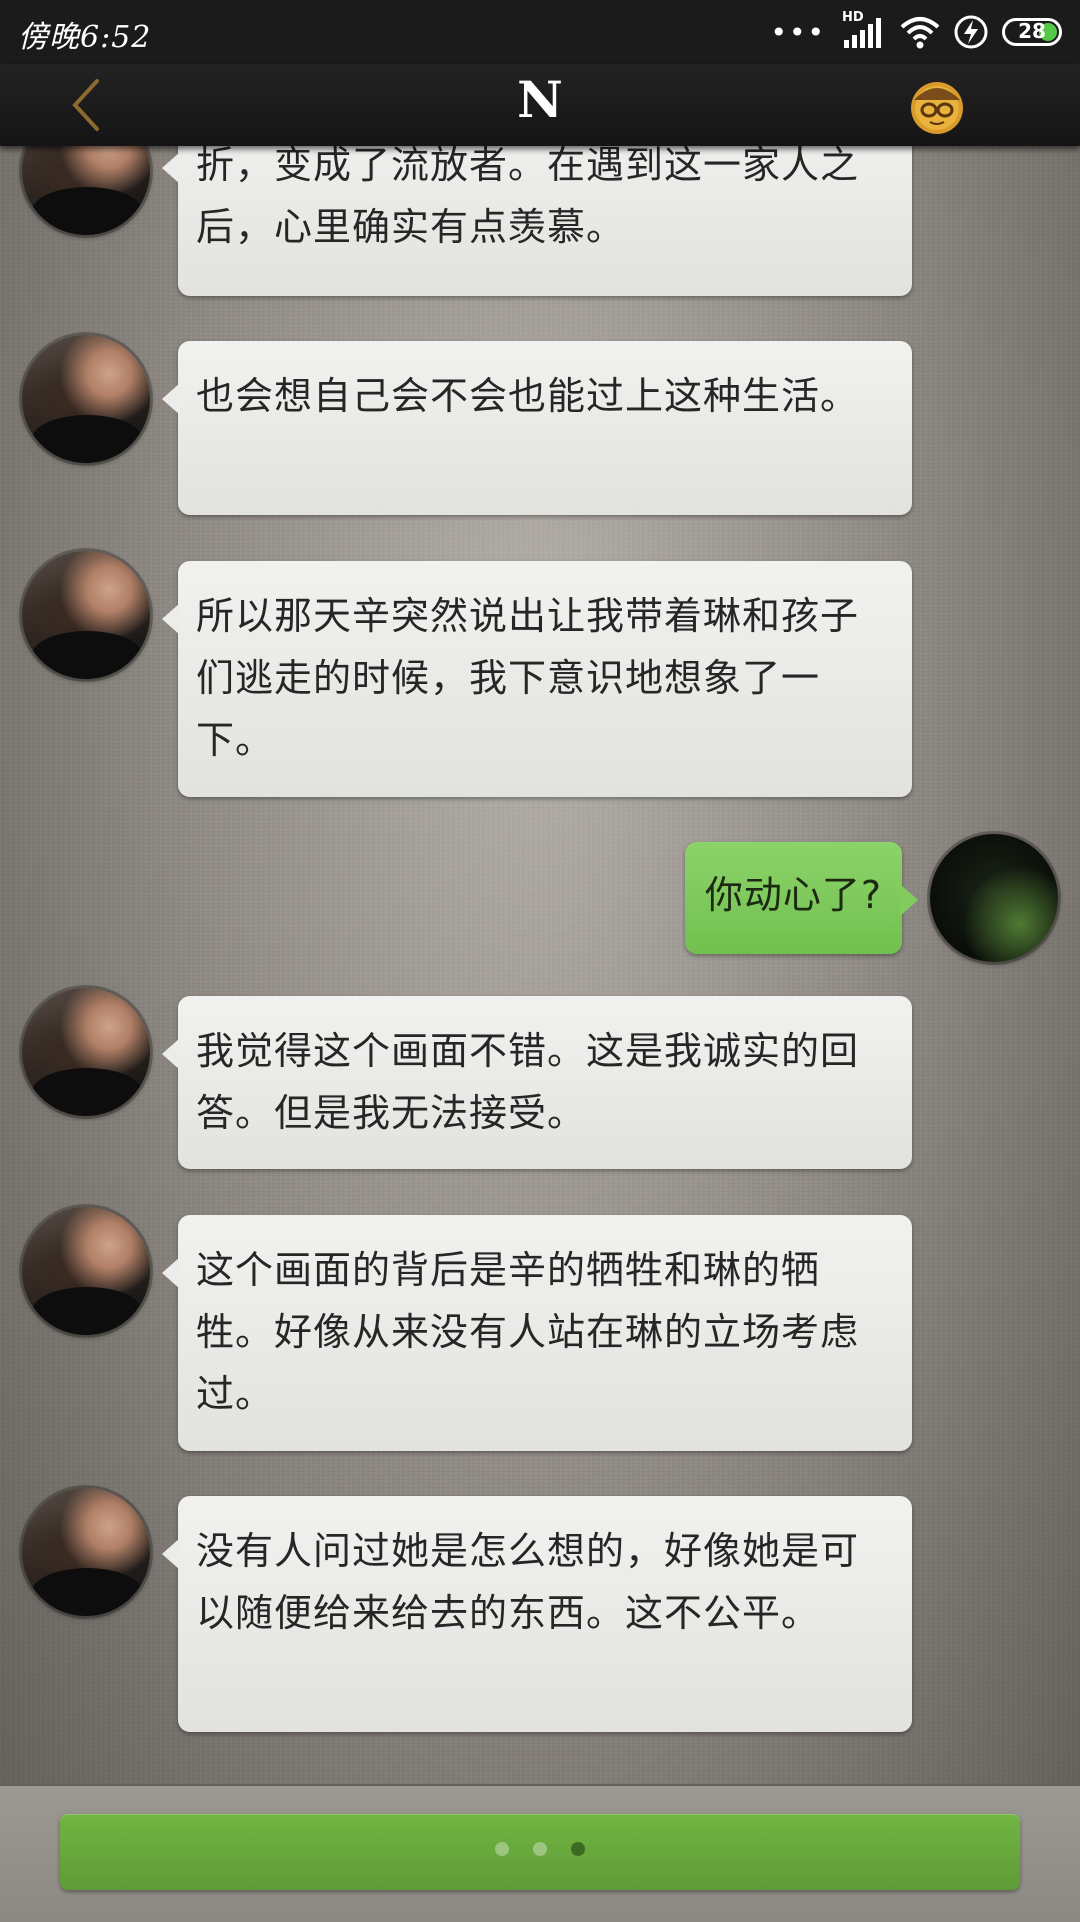 The image size is (1080, 1922). I want to click on charging-icon, so click(971, 32).